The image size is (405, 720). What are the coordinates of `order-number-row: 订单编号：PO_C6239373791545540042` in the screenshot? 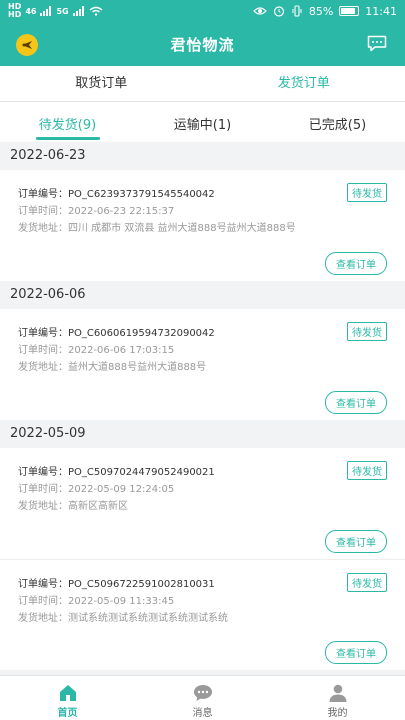 It's located at (116, 194).